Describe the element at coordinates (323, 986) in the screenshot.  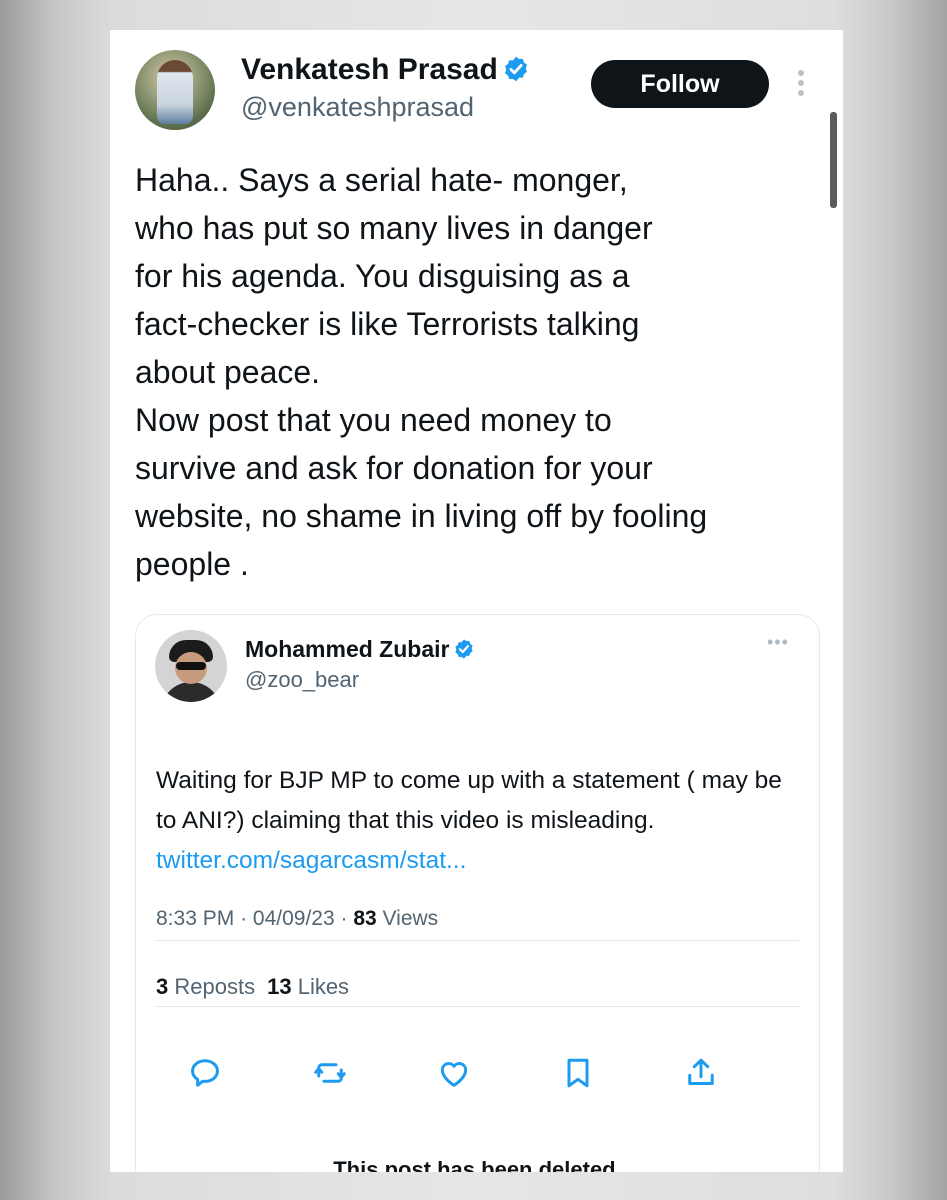
I see `likes-label: Likes` at that location.